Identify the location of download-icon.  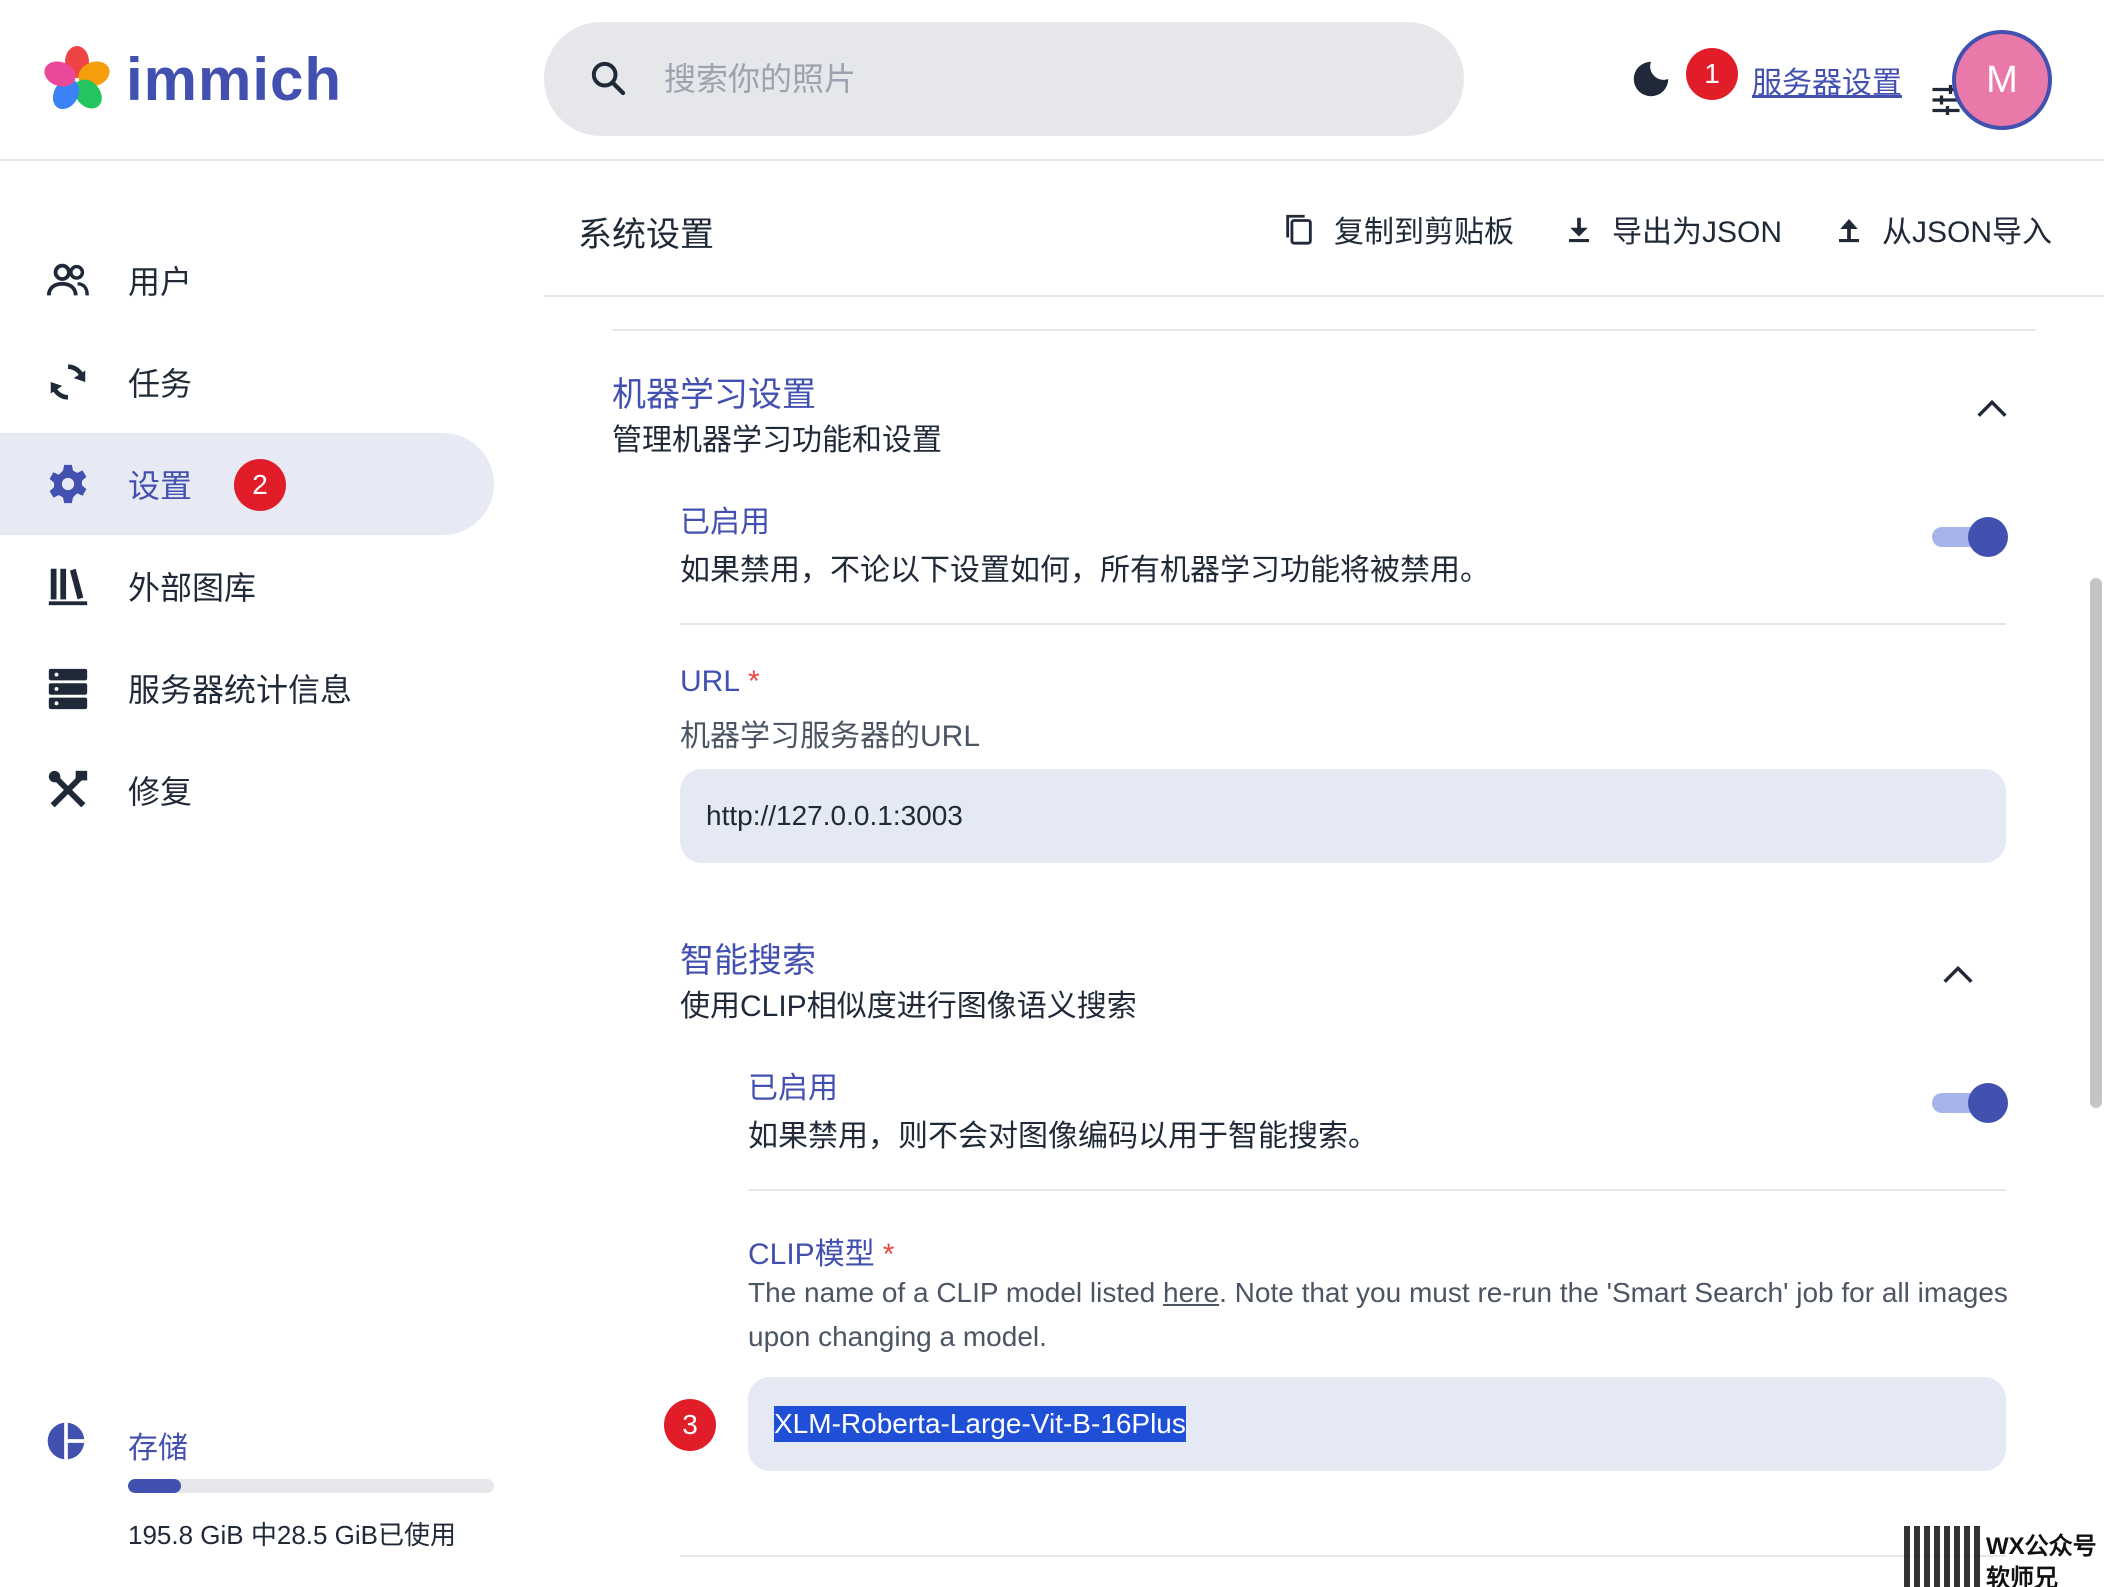
(1579, 229).